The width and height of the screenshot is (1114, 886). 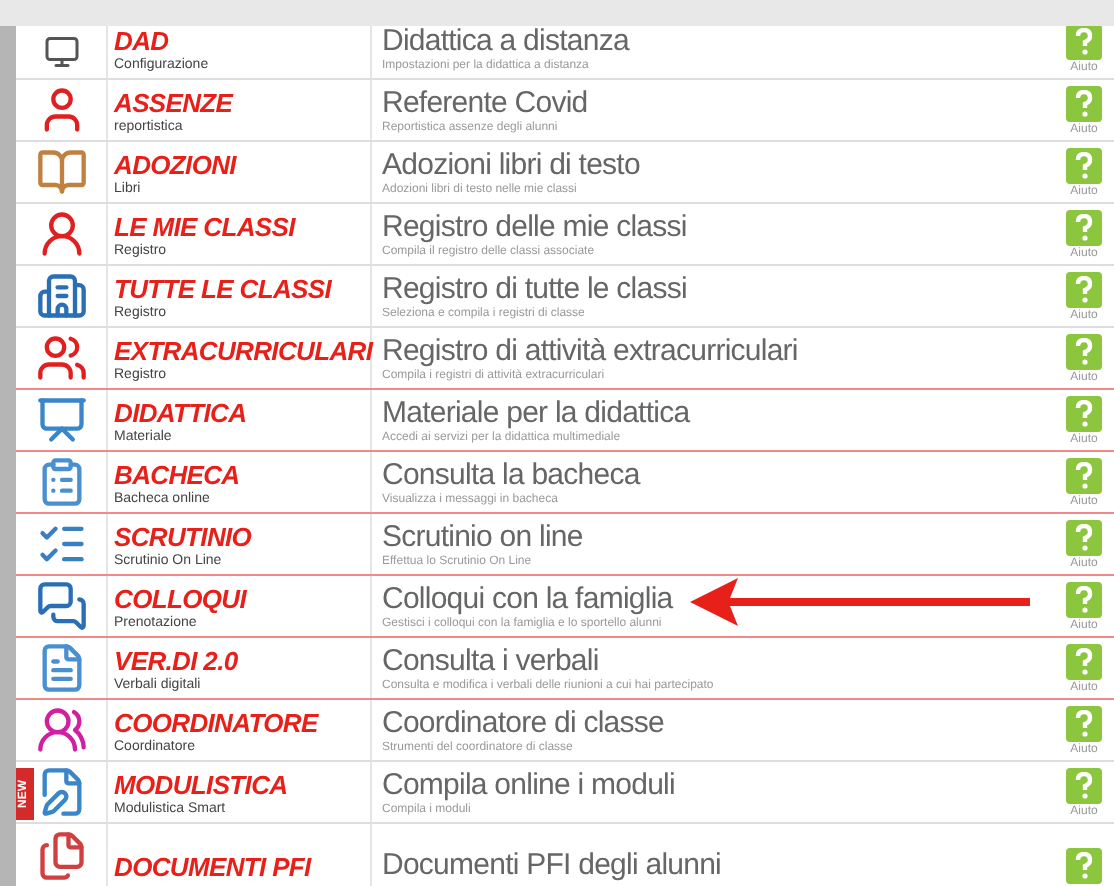 I want to click on building-icon, so click(x=61, y=296).